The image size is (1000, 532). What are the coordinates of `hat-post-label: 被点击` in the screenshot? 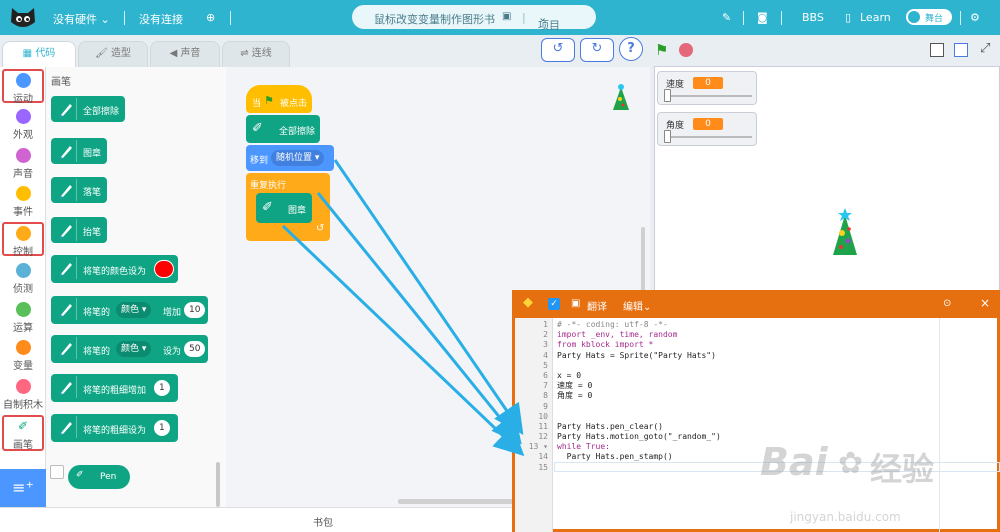 It's located at (294, 104).